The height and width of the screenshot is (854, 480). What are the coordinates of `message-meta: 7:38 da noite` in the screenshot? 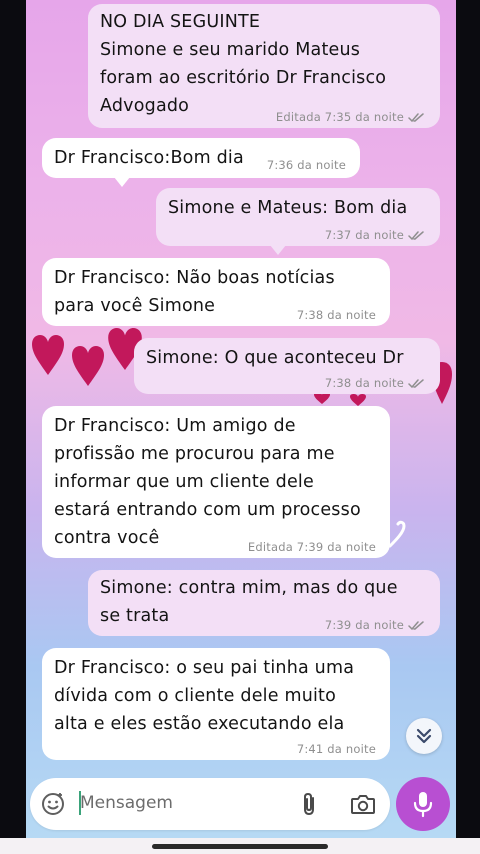 It's located at (375, 383).